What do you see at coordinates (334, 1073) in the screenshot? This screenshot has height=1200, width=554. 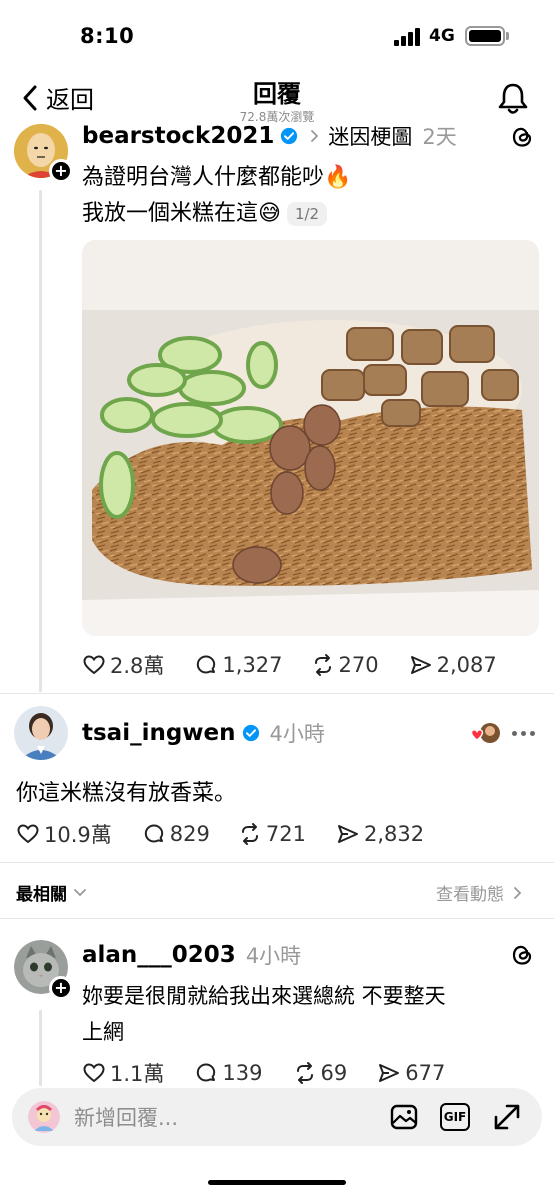 I see `repost-count: 69` at bounding box center [334, 1073].